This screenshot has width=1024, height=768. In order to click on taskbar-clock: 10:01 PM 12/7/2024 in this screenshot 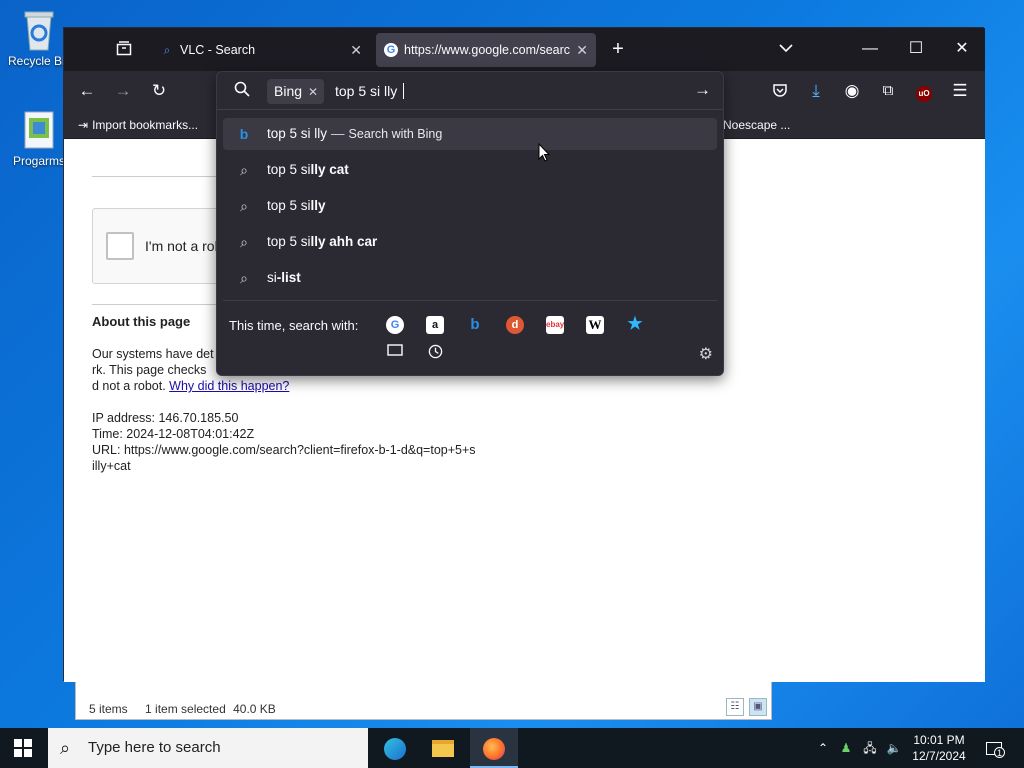, I will do `click(939, 748)`.